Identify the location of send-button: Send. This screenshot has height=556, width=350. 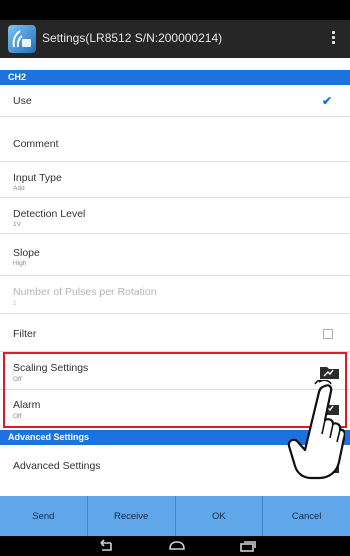
(44, 516).